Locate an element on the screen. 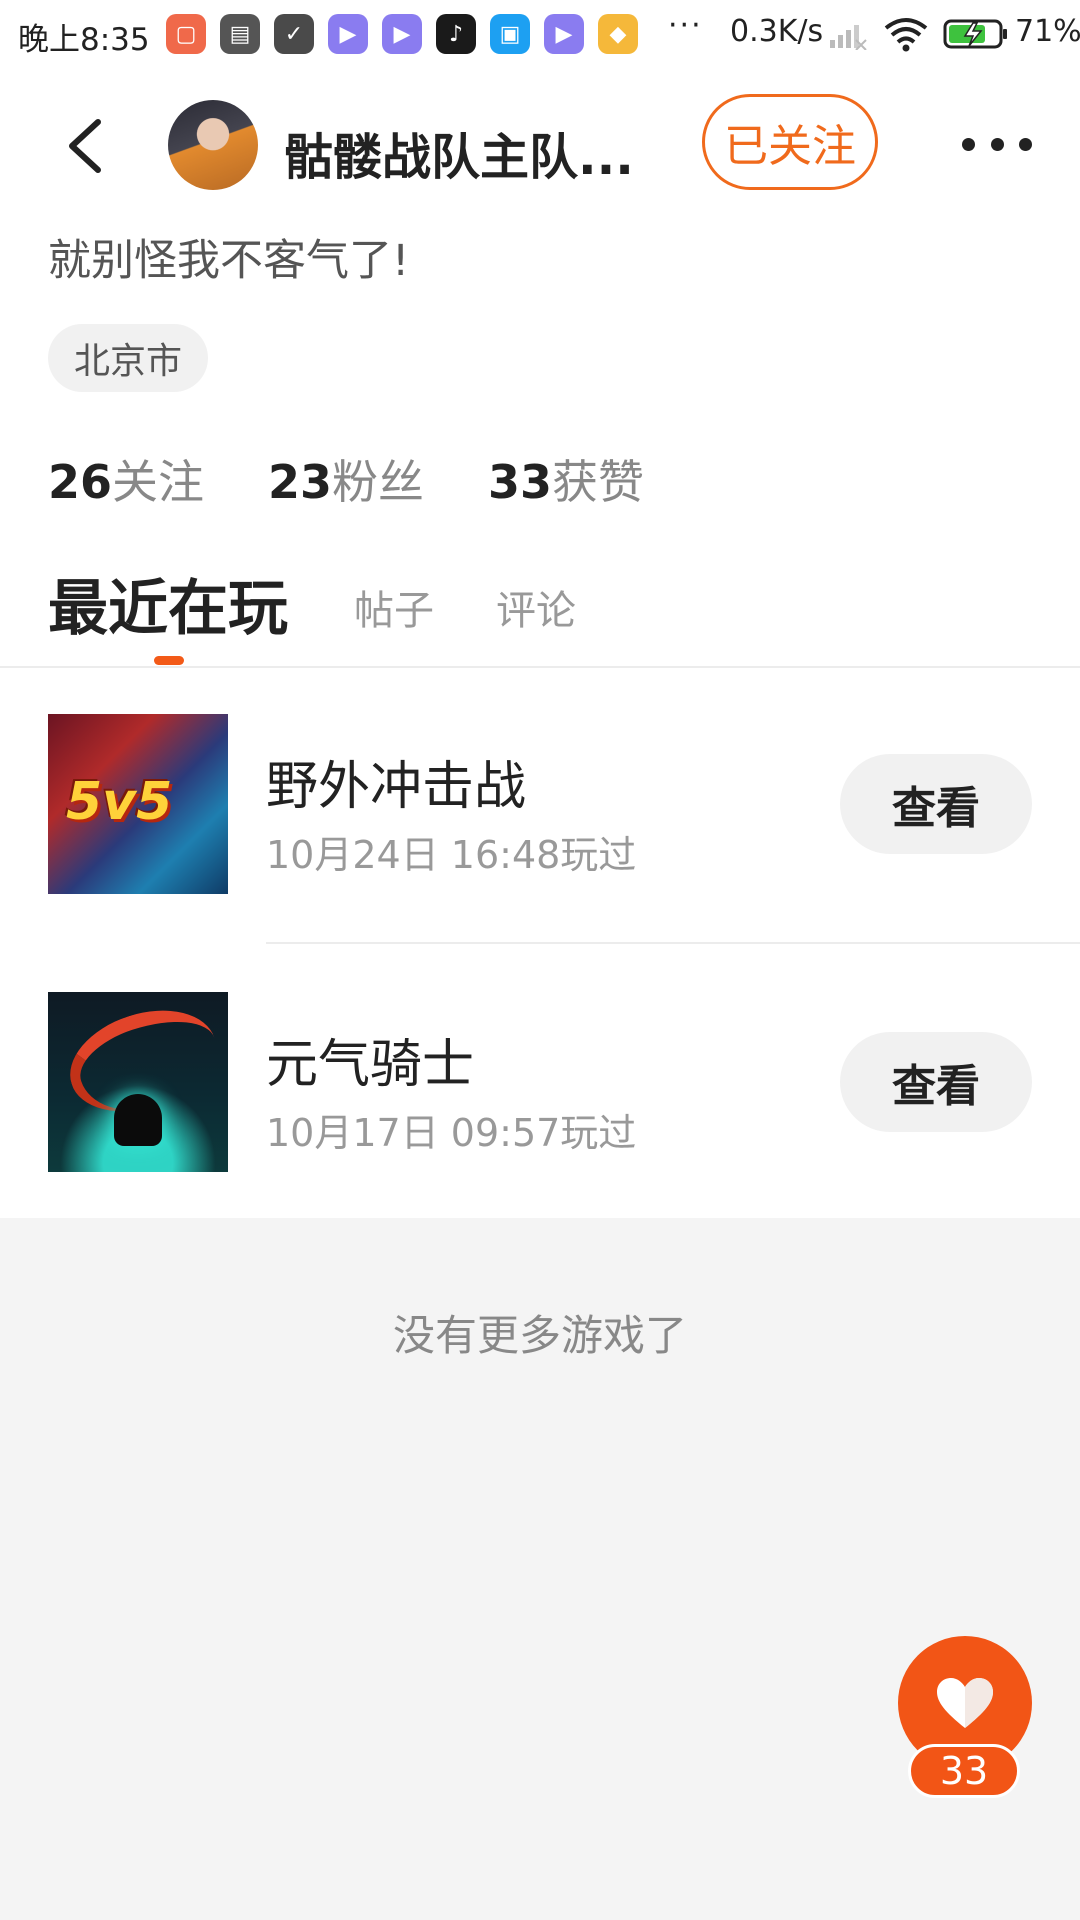  likes-stat: 33 获赞 is located at coordinates (566, 479).